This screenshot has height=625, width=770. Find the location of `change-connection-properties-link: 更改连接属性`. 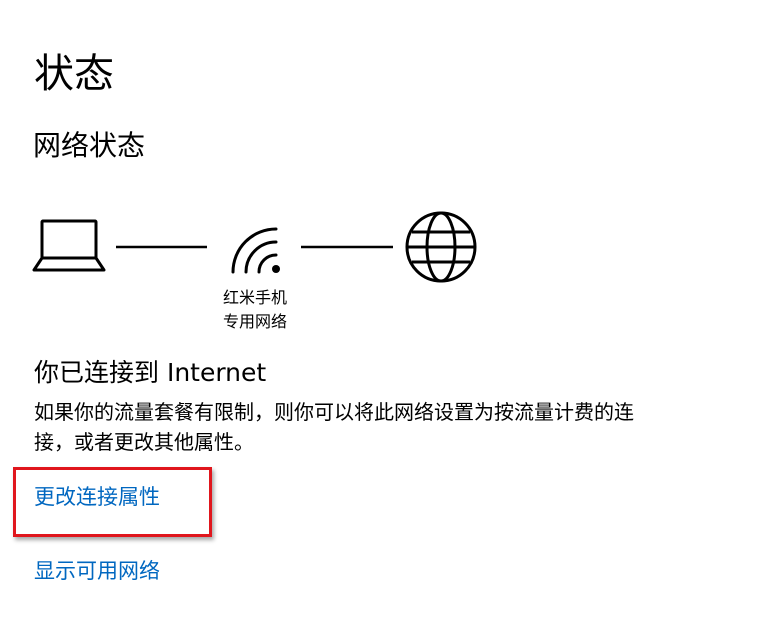

change-connection-properties-link: 更改连接属性 is located at coordinates (97, 497).